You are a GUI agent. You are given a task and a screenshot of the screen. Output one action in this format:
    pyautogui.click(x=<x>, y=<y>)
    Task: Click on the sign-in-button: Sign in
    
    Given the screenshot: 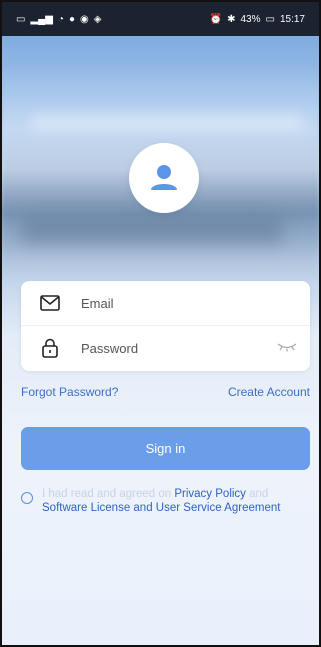 What is the action you would take?
    pyautogui.click(x=165, y=448)
    